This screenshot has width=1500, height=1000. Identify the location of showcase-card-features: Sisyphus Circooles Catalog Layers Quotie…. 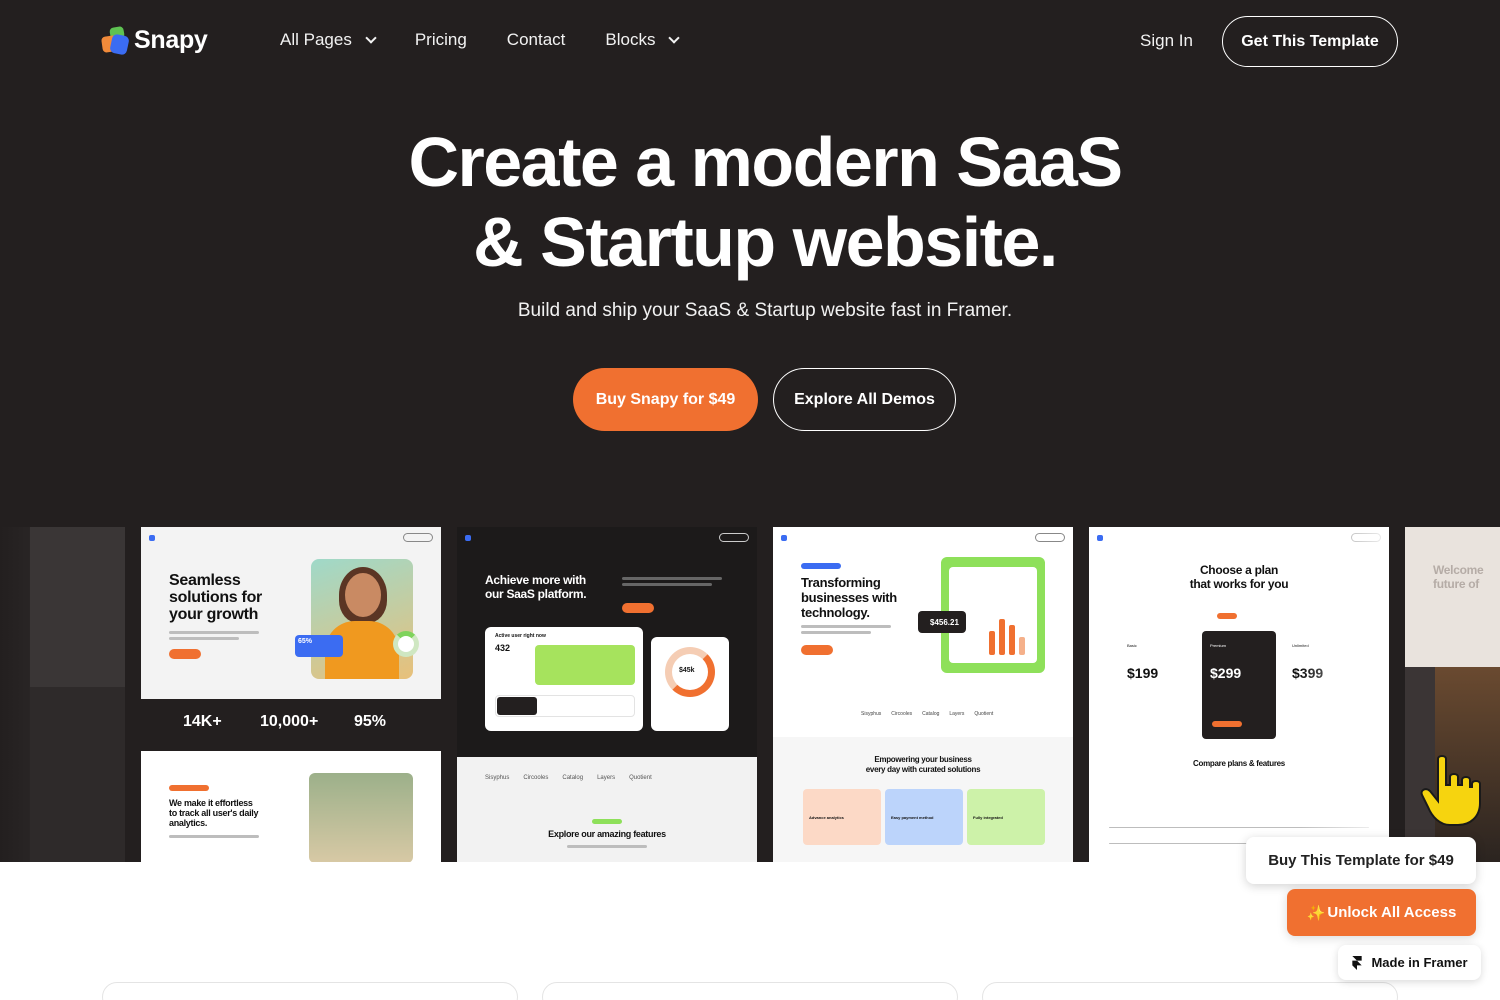
(607, 809).